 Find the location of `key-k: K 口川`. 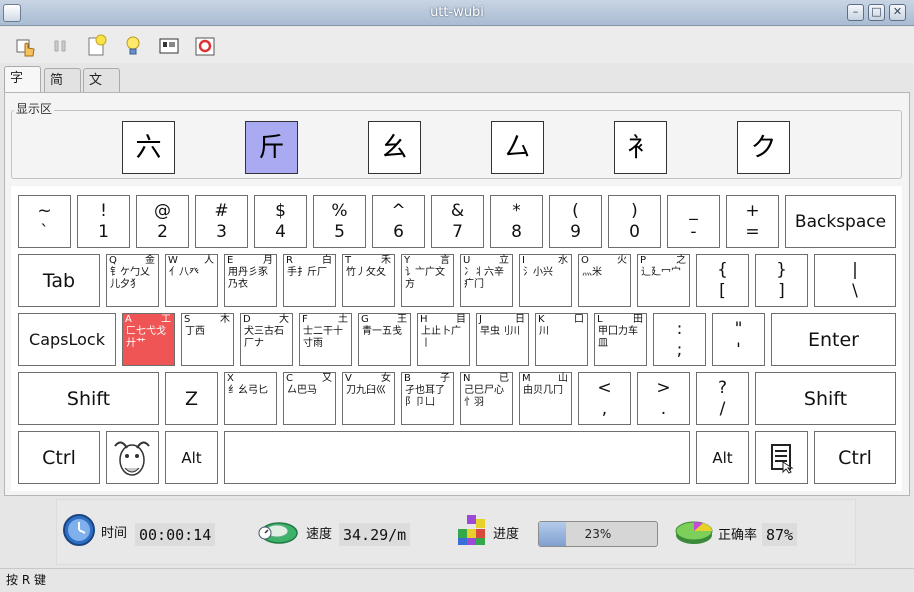

key-k: K 口川 is located at coordinates (561, 339).